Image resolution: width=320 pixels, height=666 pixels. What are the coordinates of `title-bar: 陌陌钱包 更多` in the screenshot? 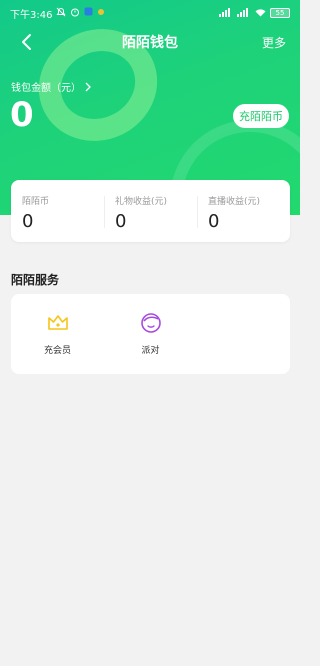 It's located at (150, 42).